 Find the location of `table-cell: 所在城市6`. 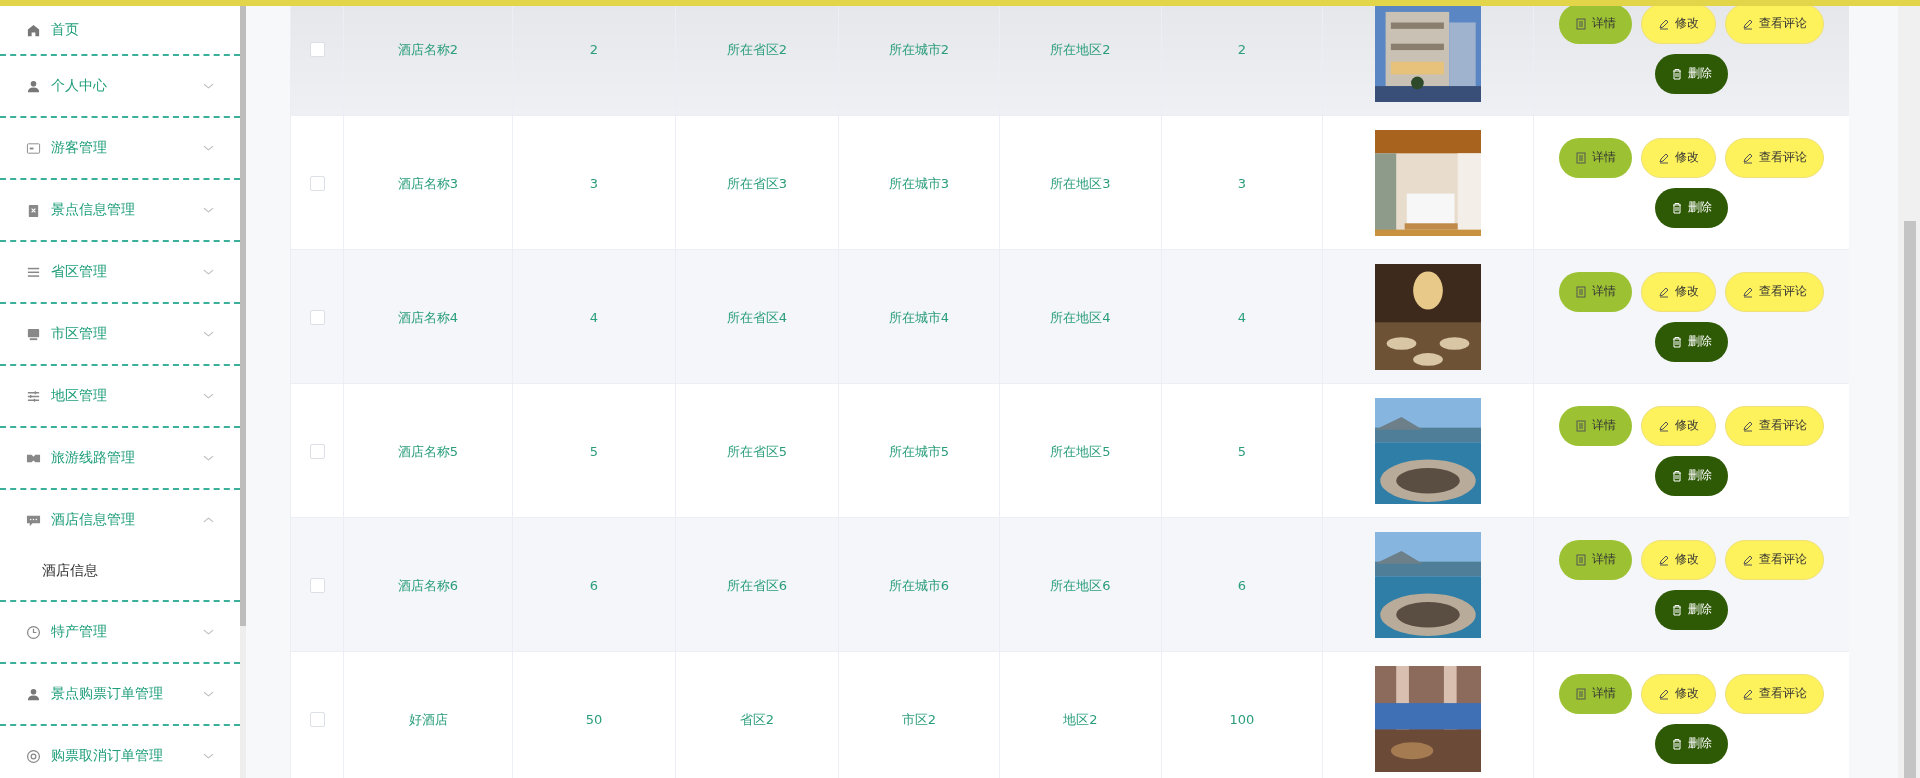

table-cell: 所在城市6 is located at coordinates (919, 585).